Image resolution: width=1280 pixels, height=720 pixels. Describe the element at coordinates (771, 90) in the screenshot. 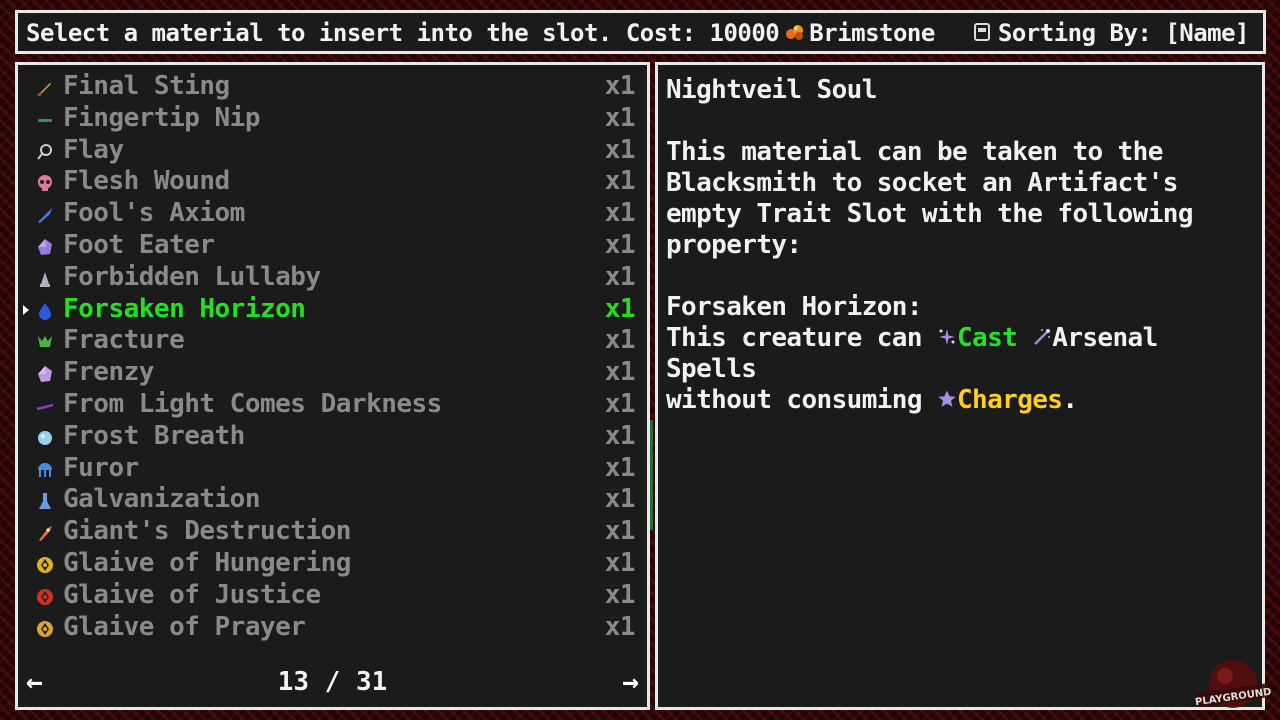

I see `material-title: Nightveil Soul` at that location.